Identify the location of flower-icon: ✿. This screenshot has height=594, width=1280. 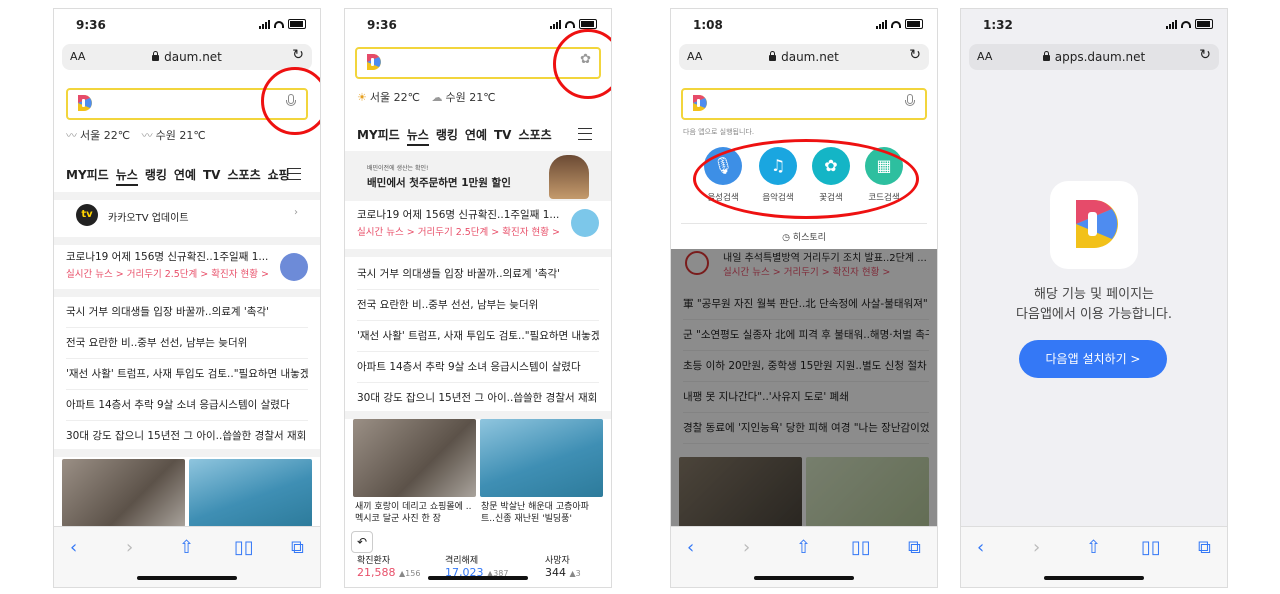
(585, 59).